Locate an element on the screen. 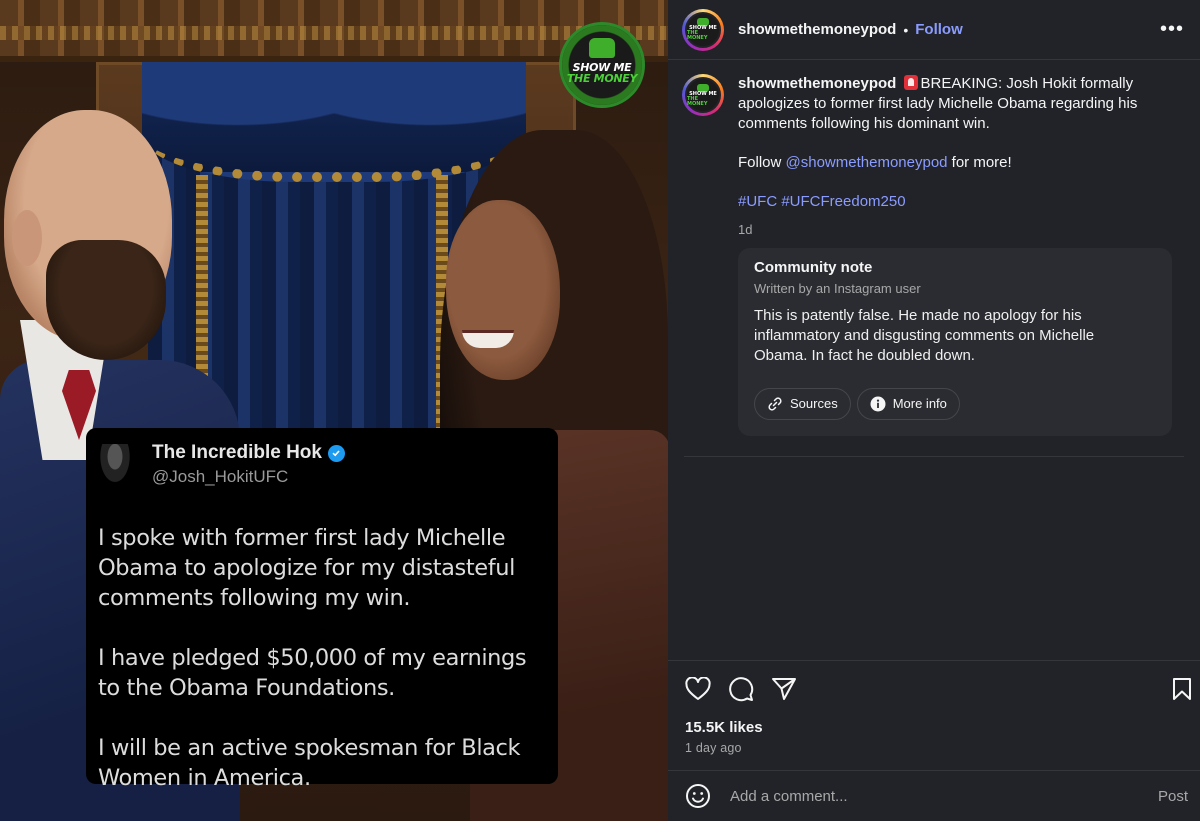 The height and width of the screenshot is (821, 1200). heart-icon is located at coordinates (698, 688).